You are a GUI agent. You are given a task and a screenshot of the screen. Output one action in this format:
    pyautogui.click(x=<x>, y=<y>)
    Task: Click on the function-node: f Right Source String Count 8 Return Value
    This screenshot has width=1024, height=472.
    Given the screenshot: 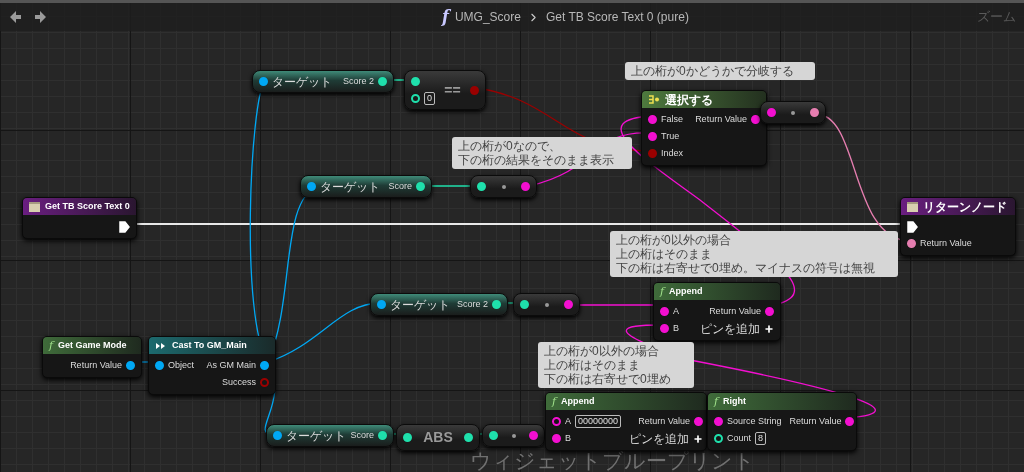 What is the action you would take?
    pyautogui.click(x=782, y=421)
    